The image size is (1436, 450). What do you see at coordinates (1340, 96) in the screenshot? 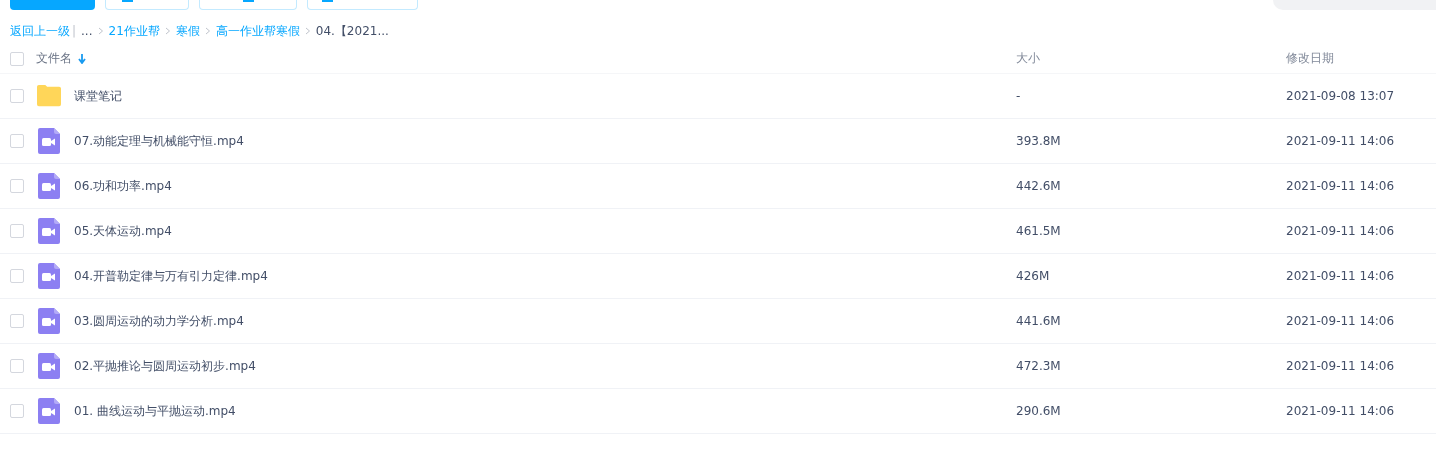
I see `modified-date: 2021-09-08 13:07` at bounding box center [1340, 96].